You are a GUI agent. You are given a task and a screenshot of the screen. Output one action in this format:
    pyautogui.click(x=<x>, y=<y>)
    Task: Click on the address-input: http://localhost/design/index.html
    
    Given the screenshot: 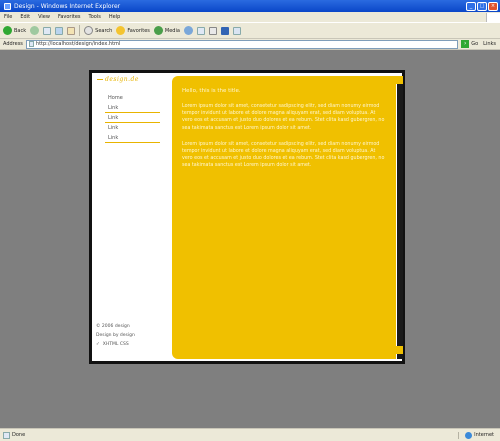 What is the action you would take?
    pyautogui.click(x=242, y=44)
    